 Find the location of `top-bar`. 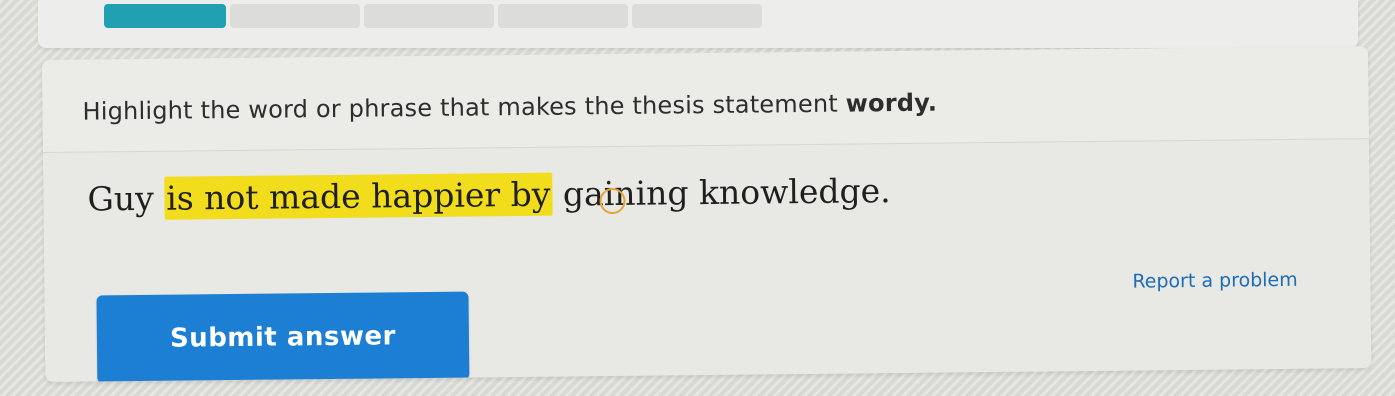

top-bar is located at coordinates (698, 24).